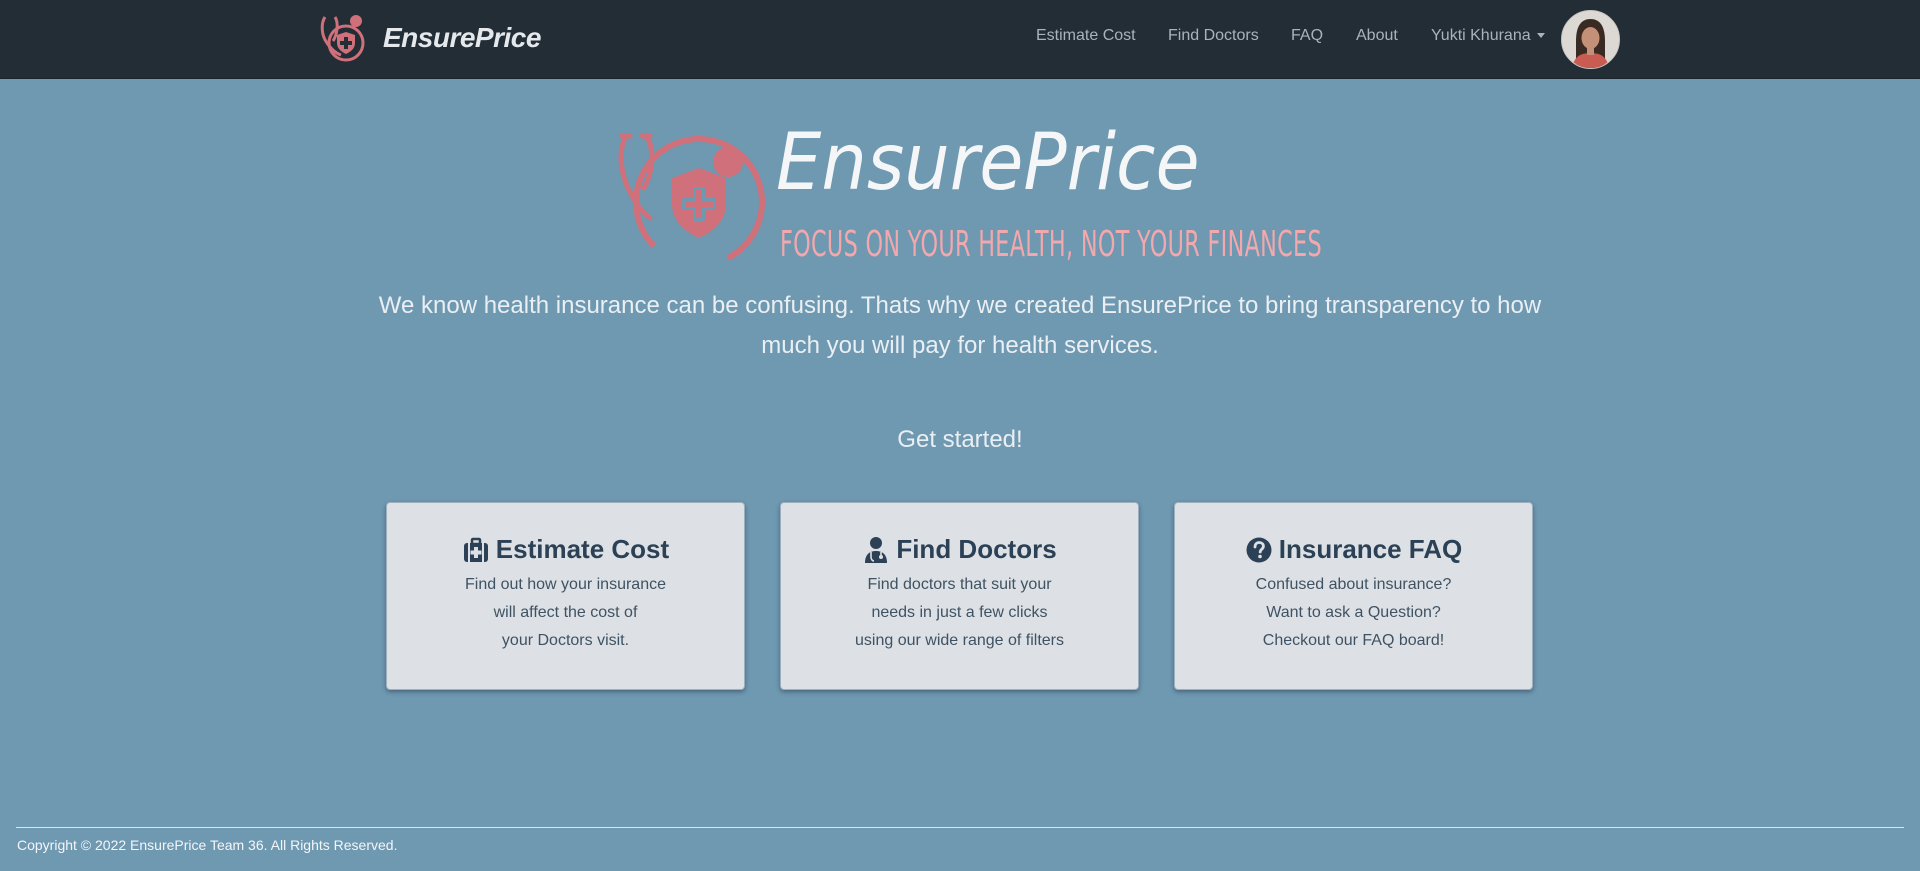  What do you see at coordinates (1377, 36) in the screenshot?
I see `nav-link-about: About` at bounding box center [1377, 36].